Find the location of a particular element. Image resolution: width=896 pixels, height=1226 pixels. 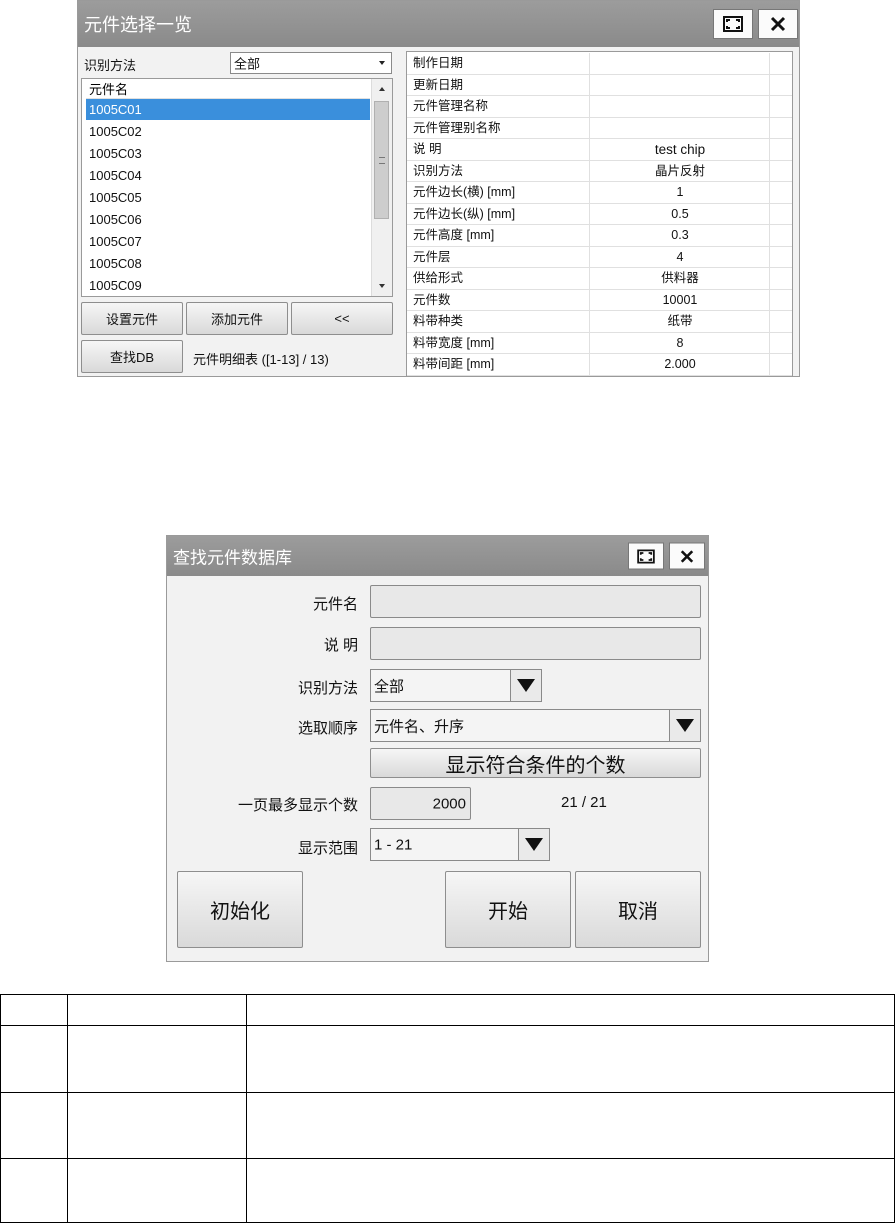

description-label: 说 明 is located at coordinates (340, 645).